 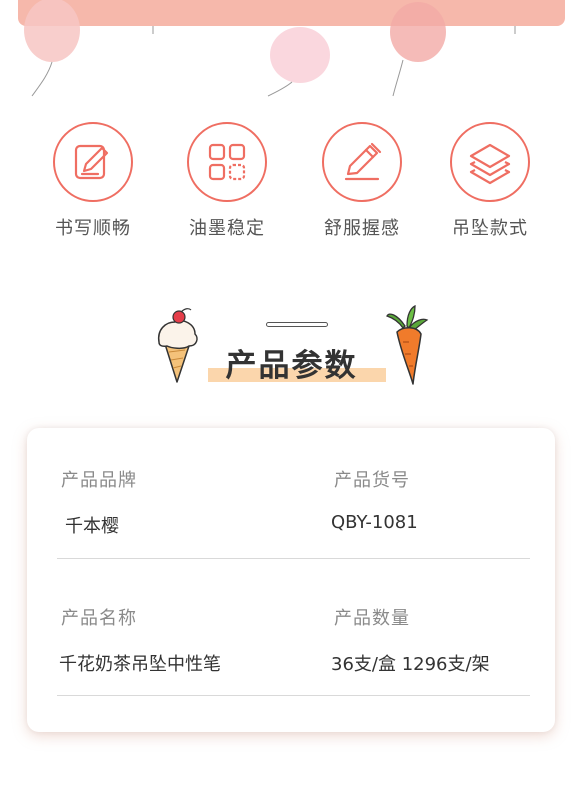 What do you see at coordinates (407, 344) in the screenshot?
I see `carrot-icon` at bounding box center [407, 344].